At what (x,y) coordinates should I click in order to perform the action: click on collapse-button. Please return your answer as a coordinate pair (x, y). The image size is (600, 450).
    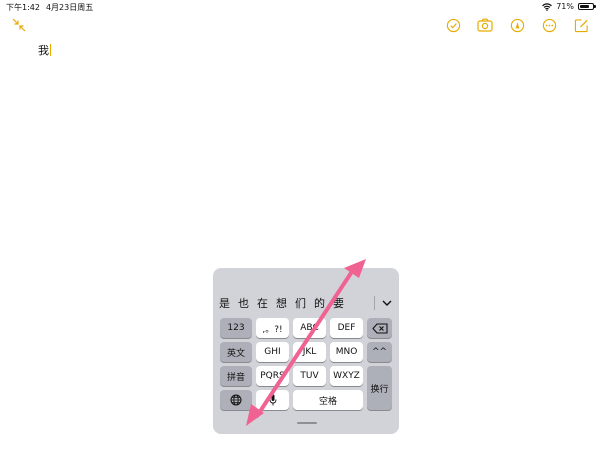
    Looking at the image, I should click on (19, 25).